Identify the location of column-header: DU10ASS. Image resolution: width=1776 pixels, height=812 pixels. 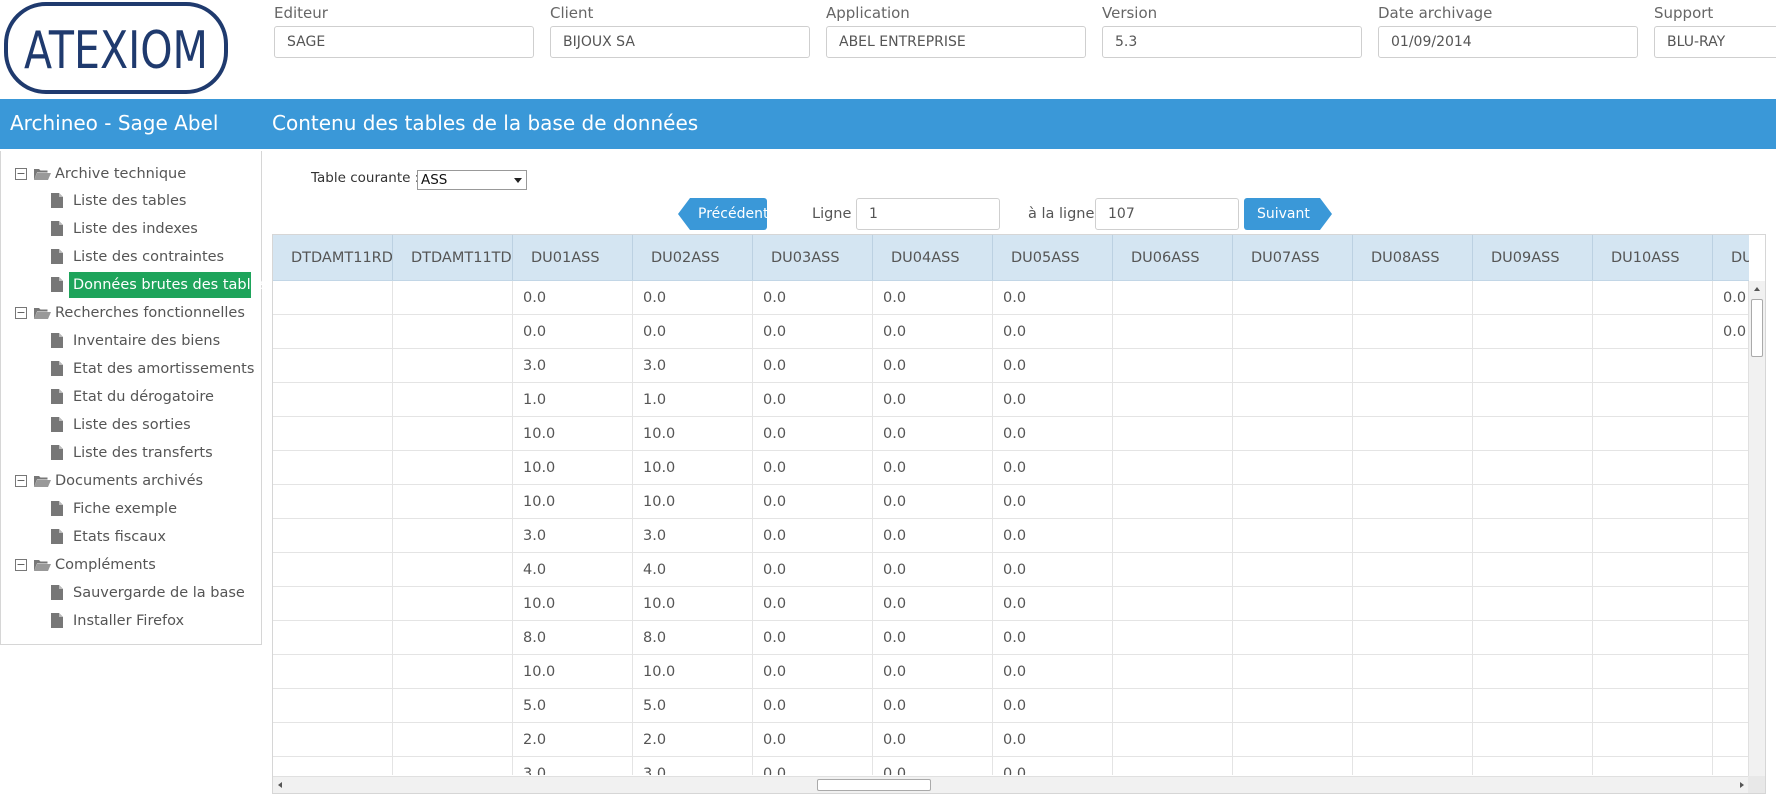
(1653, 257).